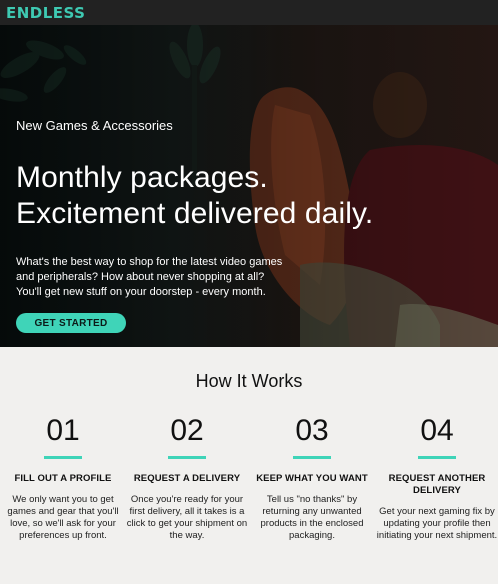  I want to click on step-number: 03, so click(312, 430).